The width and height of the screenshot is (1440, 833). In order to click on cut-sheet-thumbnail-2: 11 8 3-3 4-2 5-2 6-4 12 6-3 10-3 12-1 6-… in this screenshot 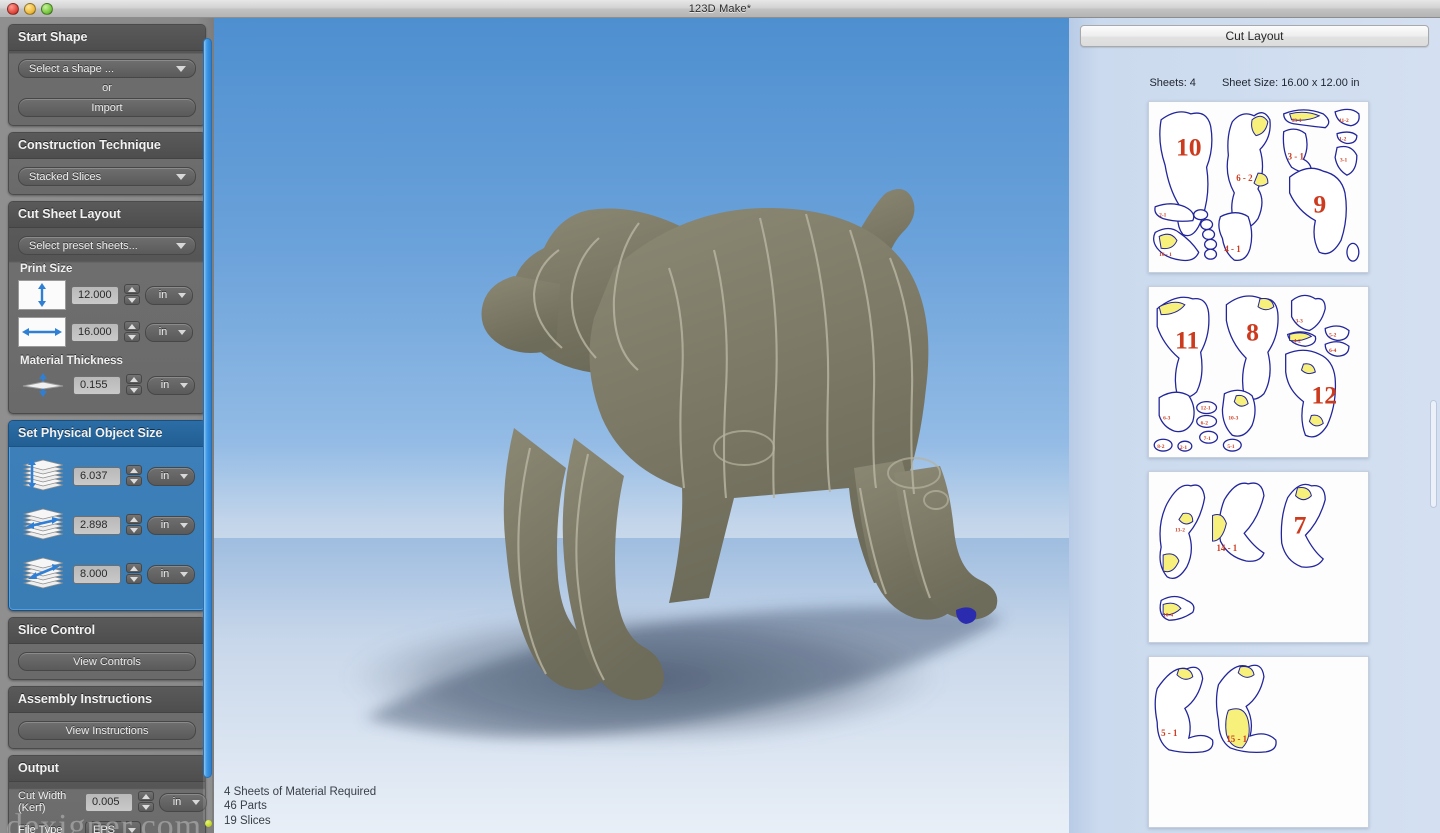, I will do `click(1258, 372)`.